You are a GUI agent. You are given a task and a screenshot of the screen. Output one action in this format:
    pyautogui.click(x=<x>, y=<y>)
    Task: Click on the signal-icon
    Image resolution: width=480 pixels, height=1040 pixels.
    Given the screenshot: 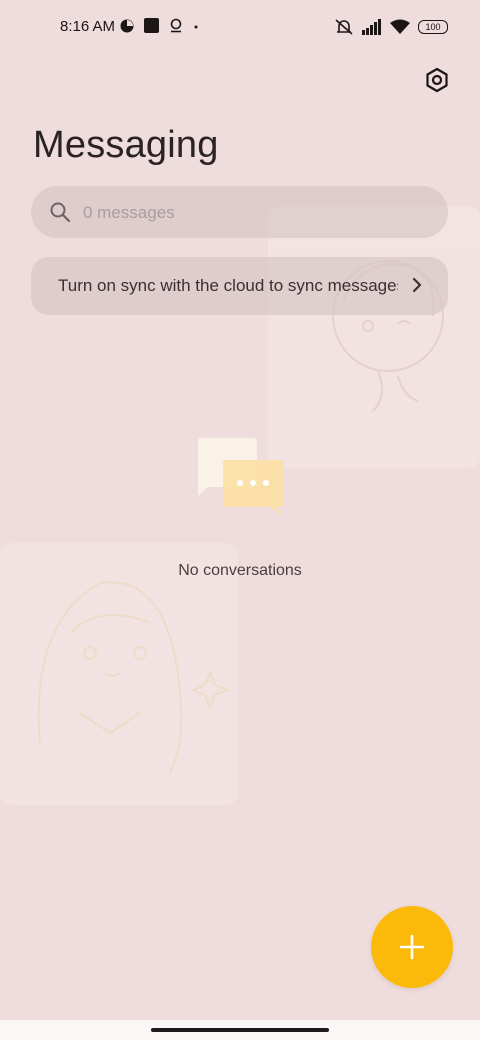 What is the action you would take?
    pyautogui.click(x=371, y=27)
    